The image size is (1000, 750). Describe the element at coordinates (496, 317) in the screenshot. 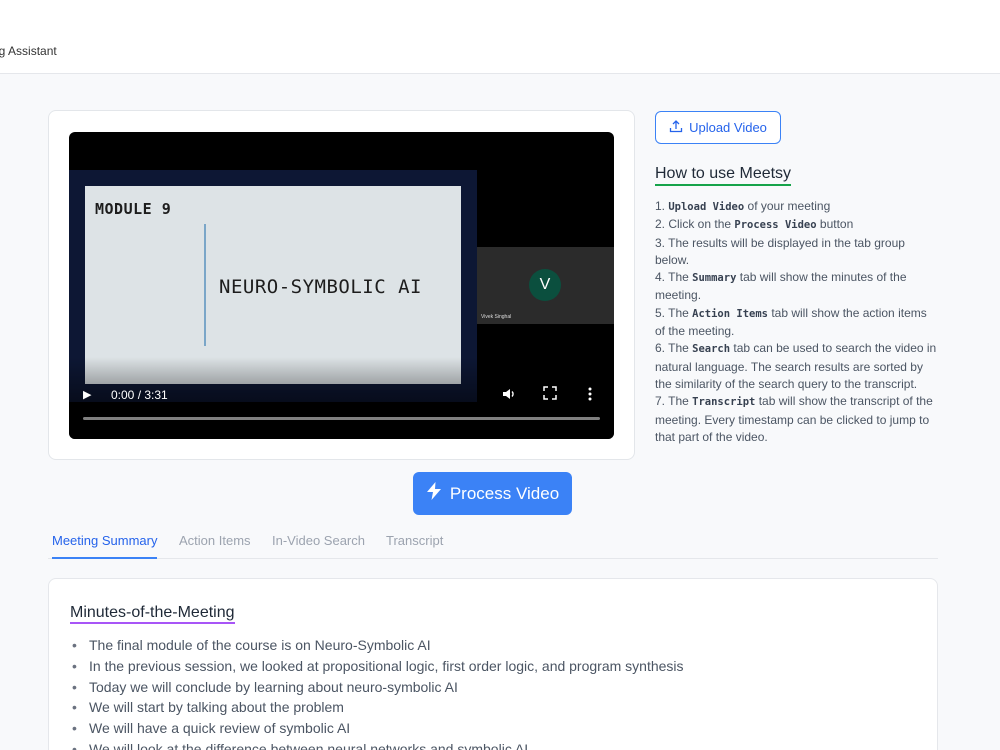

I see `participant-name: Vivek Singhal` at that location.